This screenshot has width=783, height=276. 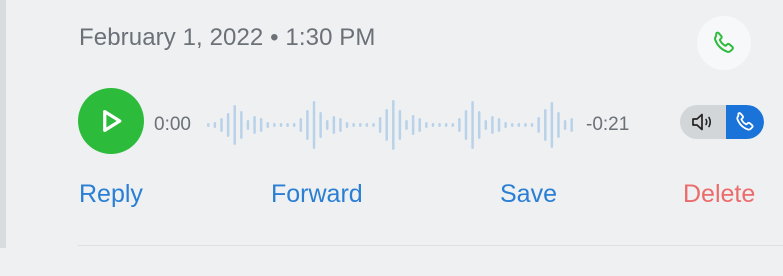 I want to click on phone-option, so click(x=745, y=122).